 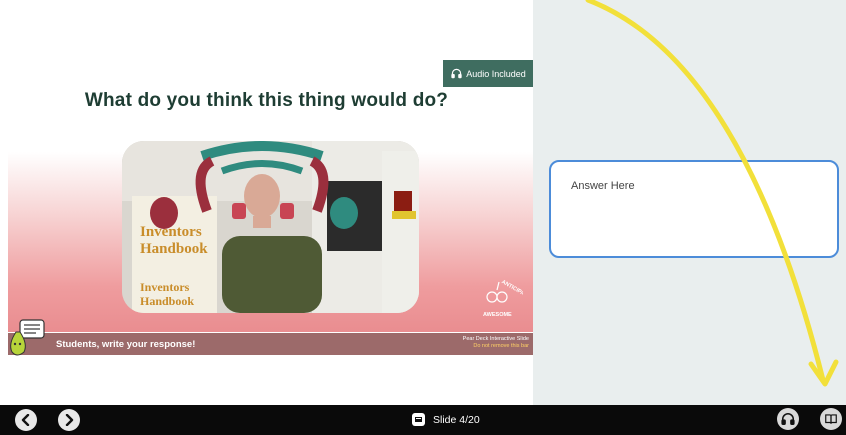 I want to click on previous-slide-button, so click(x=26, y=420).